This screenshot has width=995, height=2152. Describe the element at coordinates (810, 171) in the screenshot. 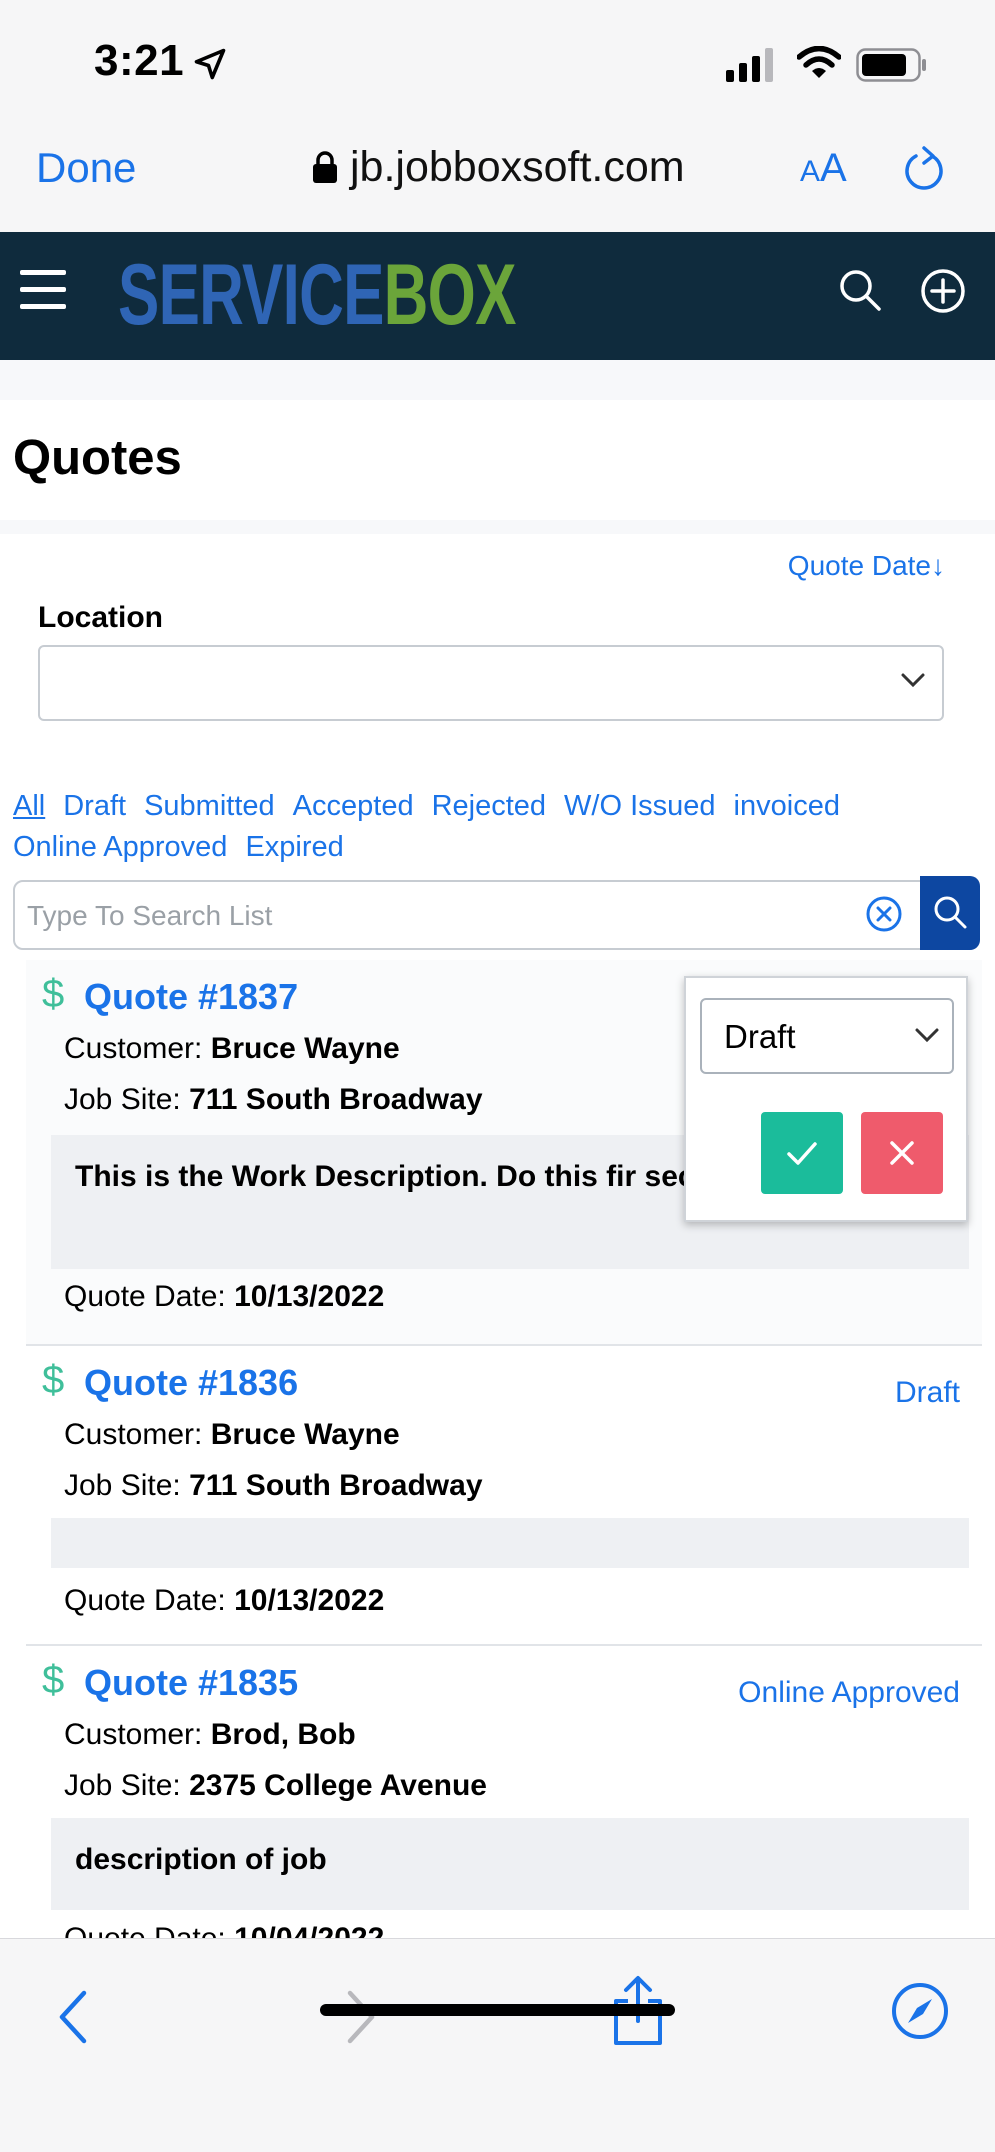

I see `text-size-small-label: A` at that location.